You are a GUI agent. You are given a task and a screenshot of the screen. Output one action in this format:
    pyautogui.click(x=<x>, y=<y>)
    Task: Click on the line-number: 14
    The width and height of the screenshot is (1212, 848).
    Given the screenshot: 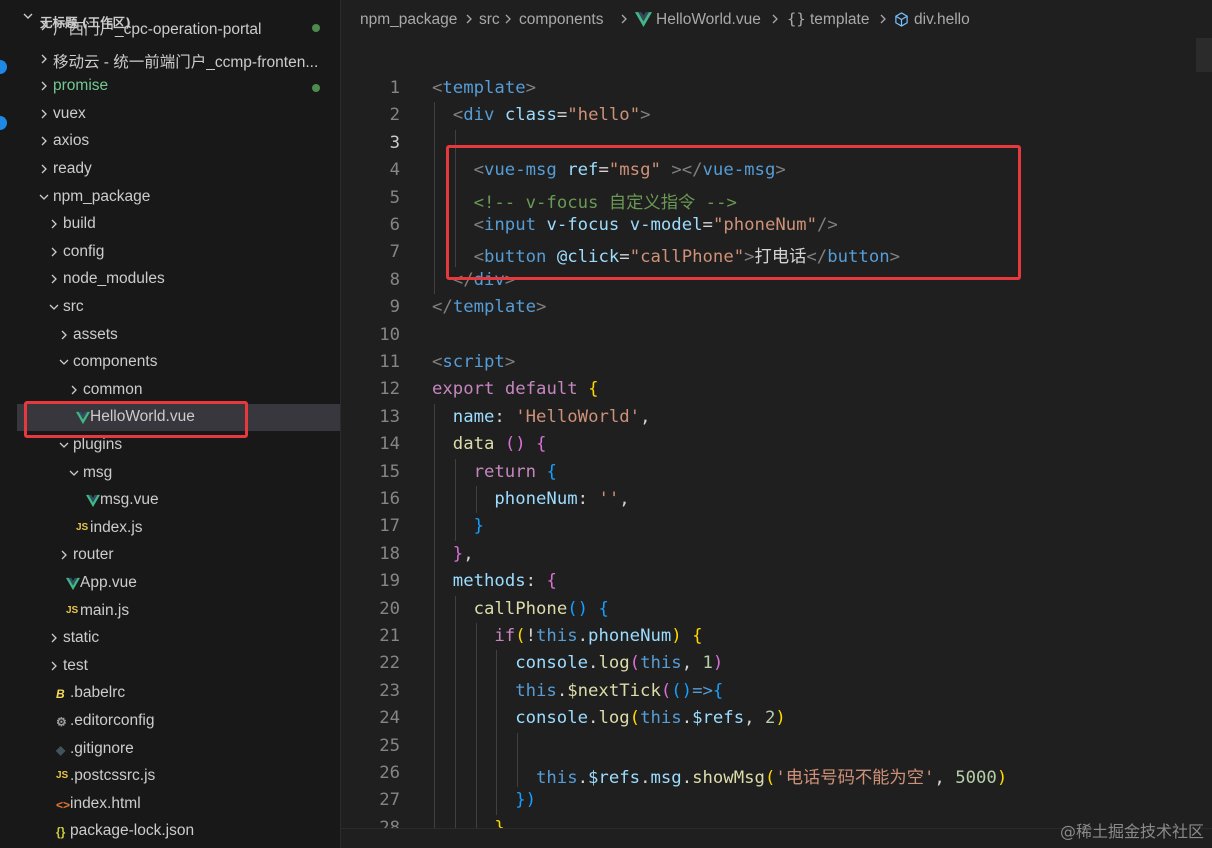 What is the action you would take?
    pyautogui.click(x=389, y=444)
    